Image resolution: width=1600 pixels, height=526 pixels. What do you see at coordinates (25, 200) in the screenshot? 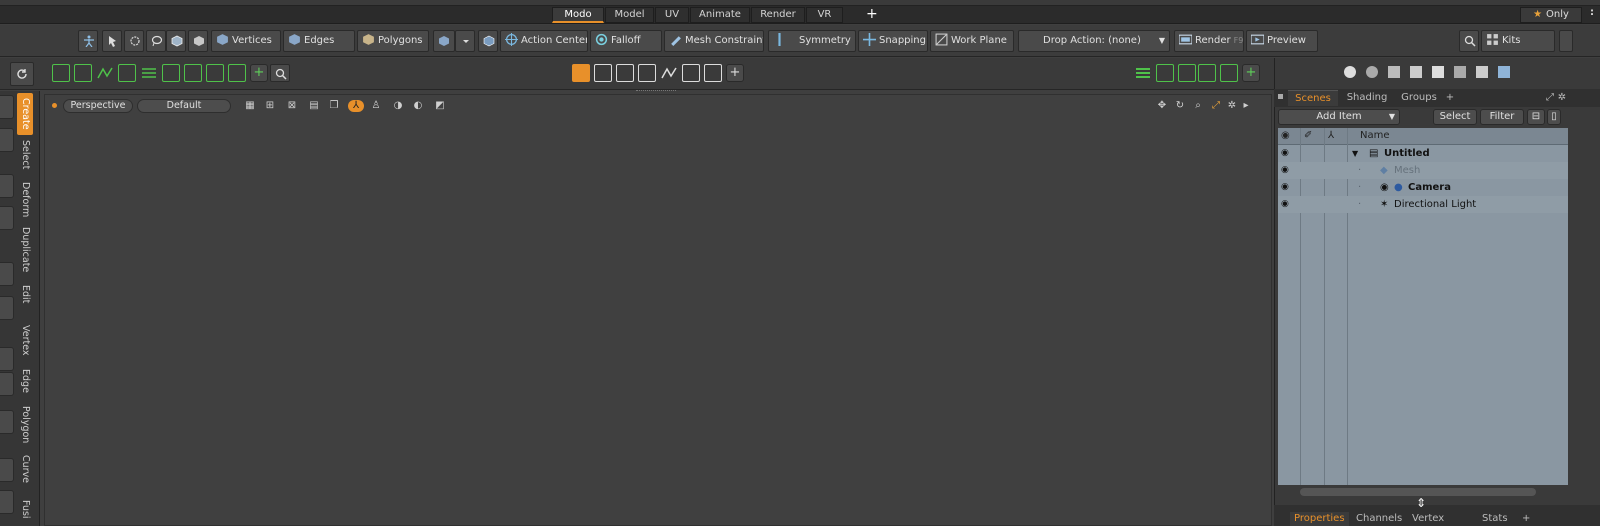
I see `tab-deform: Deform` at bounding box center [25, 200].